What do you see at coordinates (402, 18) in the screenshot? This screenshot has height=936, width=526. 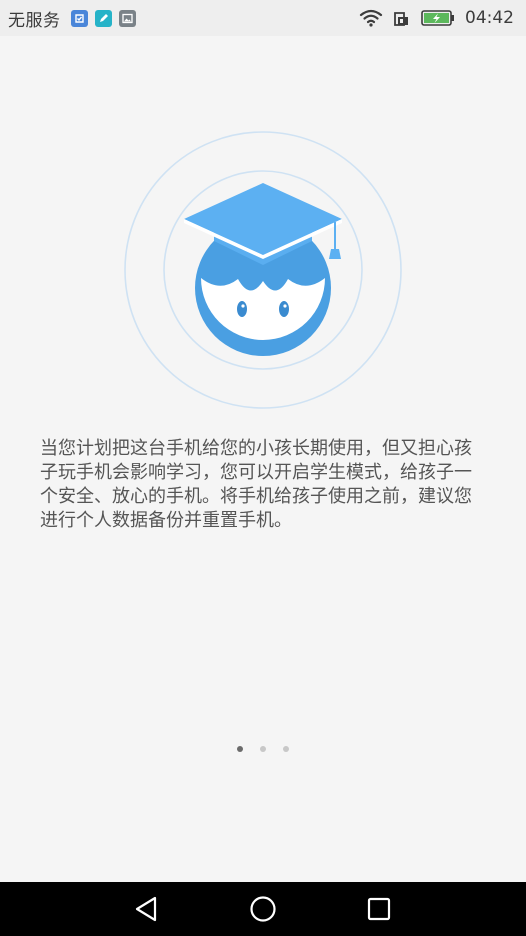 I see `sim-icon` at bounding box center [402, 18].